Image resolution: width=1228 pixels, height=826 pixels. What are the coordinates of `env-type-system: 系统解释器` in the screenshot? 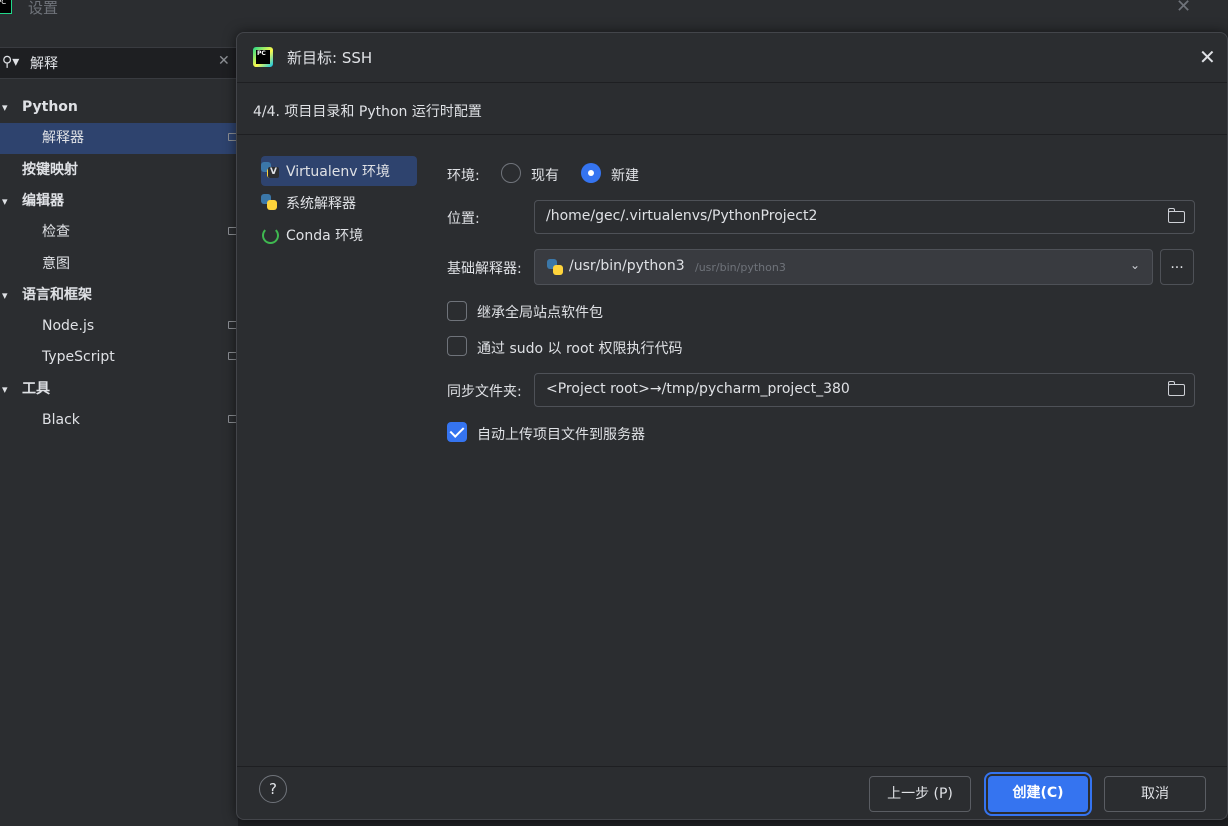 It's located at (339, 203).